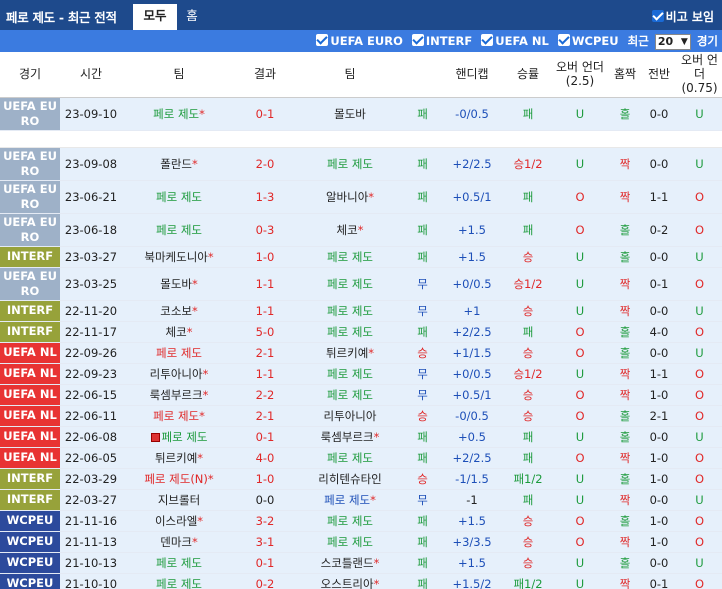 The width and height of the screenshot is (722, 589). Describe the element at coordinates (350, 437) in the screenshot. I see `away-team: 룩셈부르크*` at that location.